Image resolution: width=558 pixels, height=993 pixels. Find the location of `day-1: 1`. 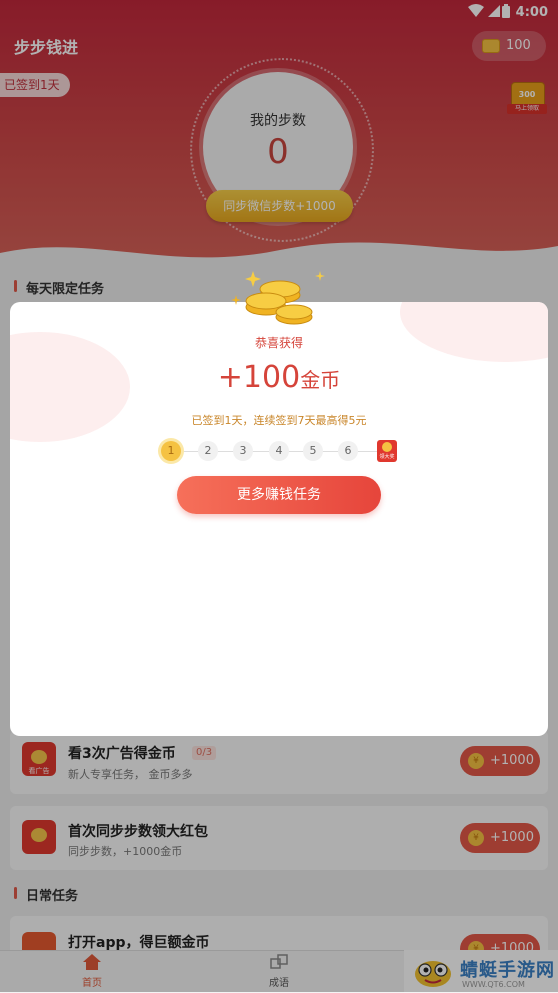

day-1: 1 is located at coordinates (171, 451).